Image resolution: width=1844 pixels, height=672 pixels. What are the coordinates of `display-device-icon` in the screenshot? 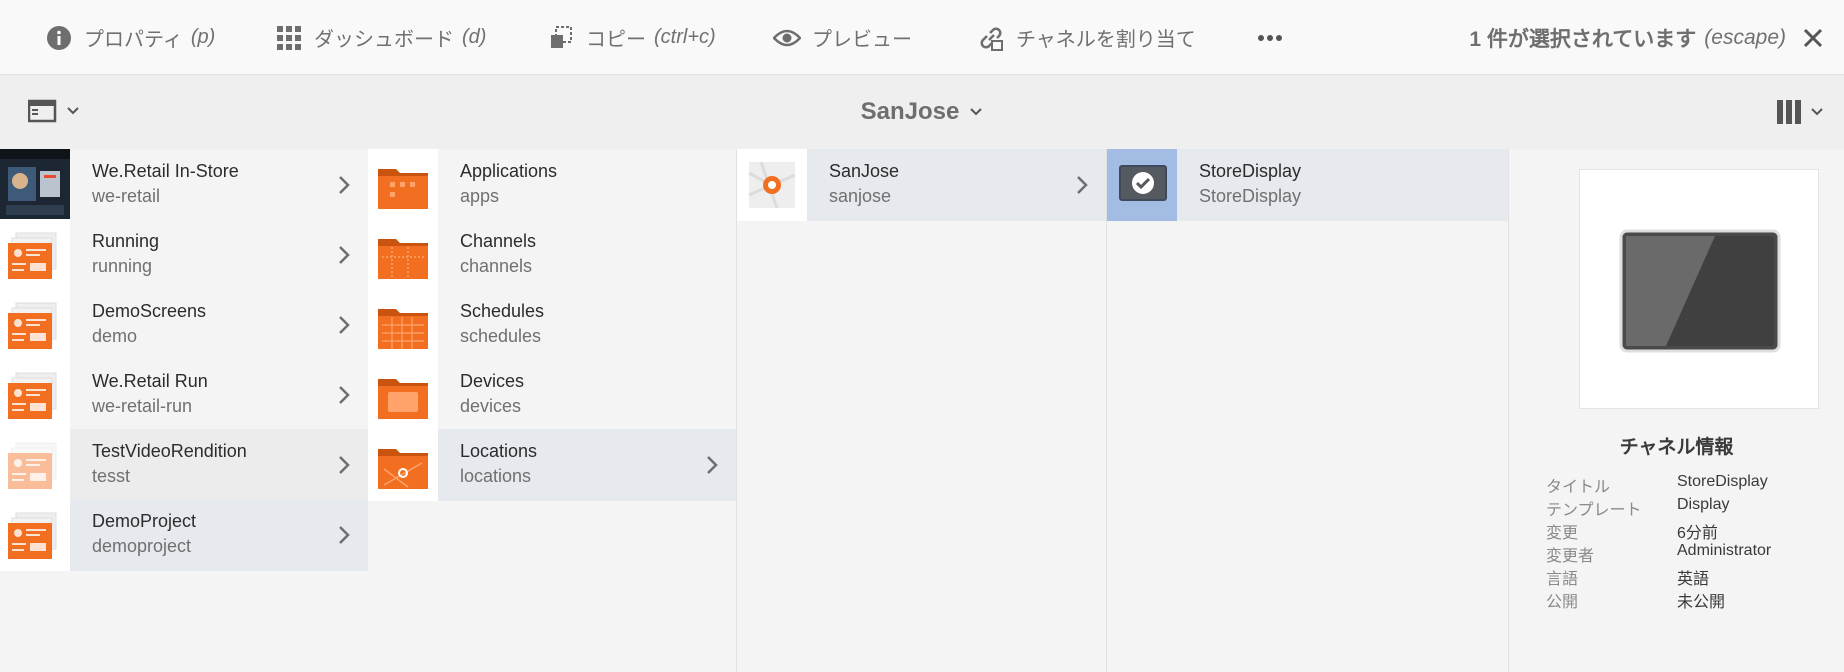 It's located at (1700, 291).